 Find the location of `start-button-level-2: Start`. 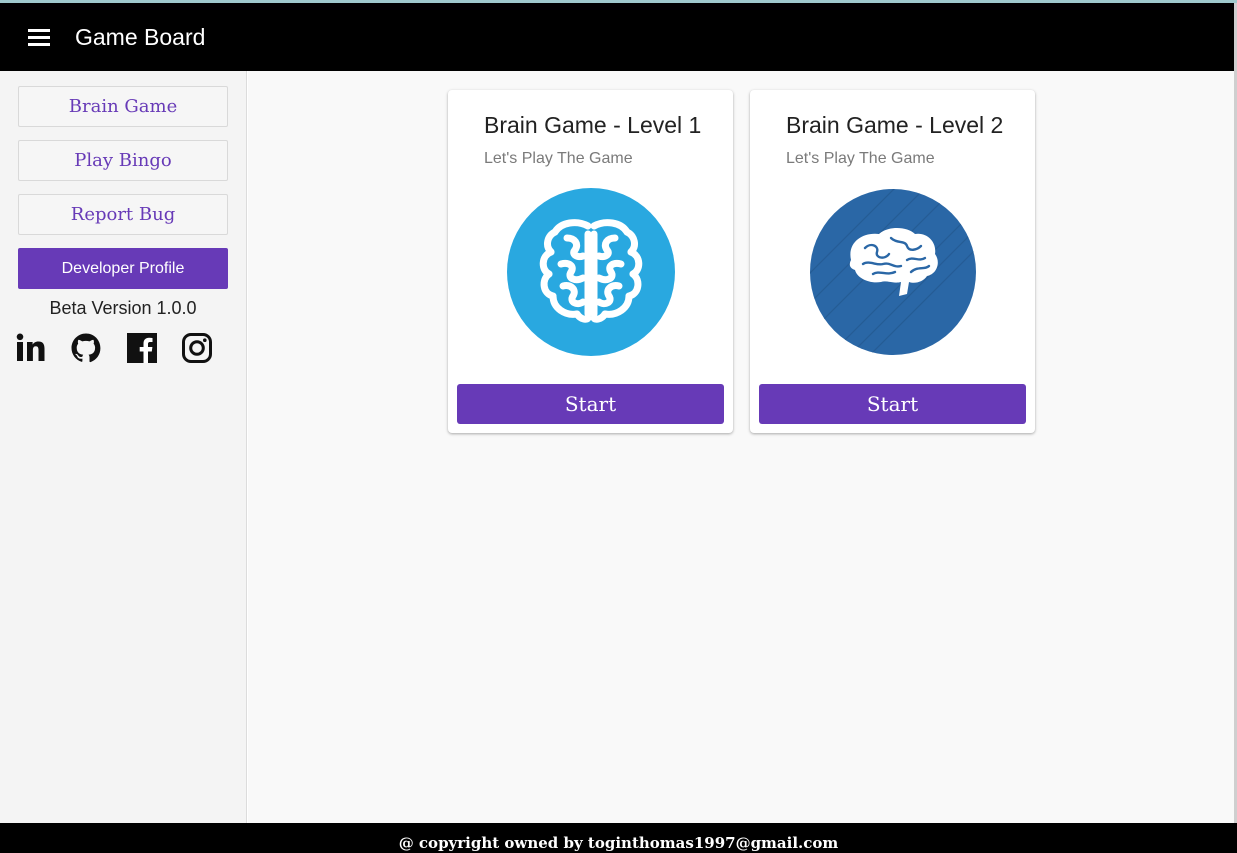

start-button-level-2: Start is located at coordinates (892, 404).